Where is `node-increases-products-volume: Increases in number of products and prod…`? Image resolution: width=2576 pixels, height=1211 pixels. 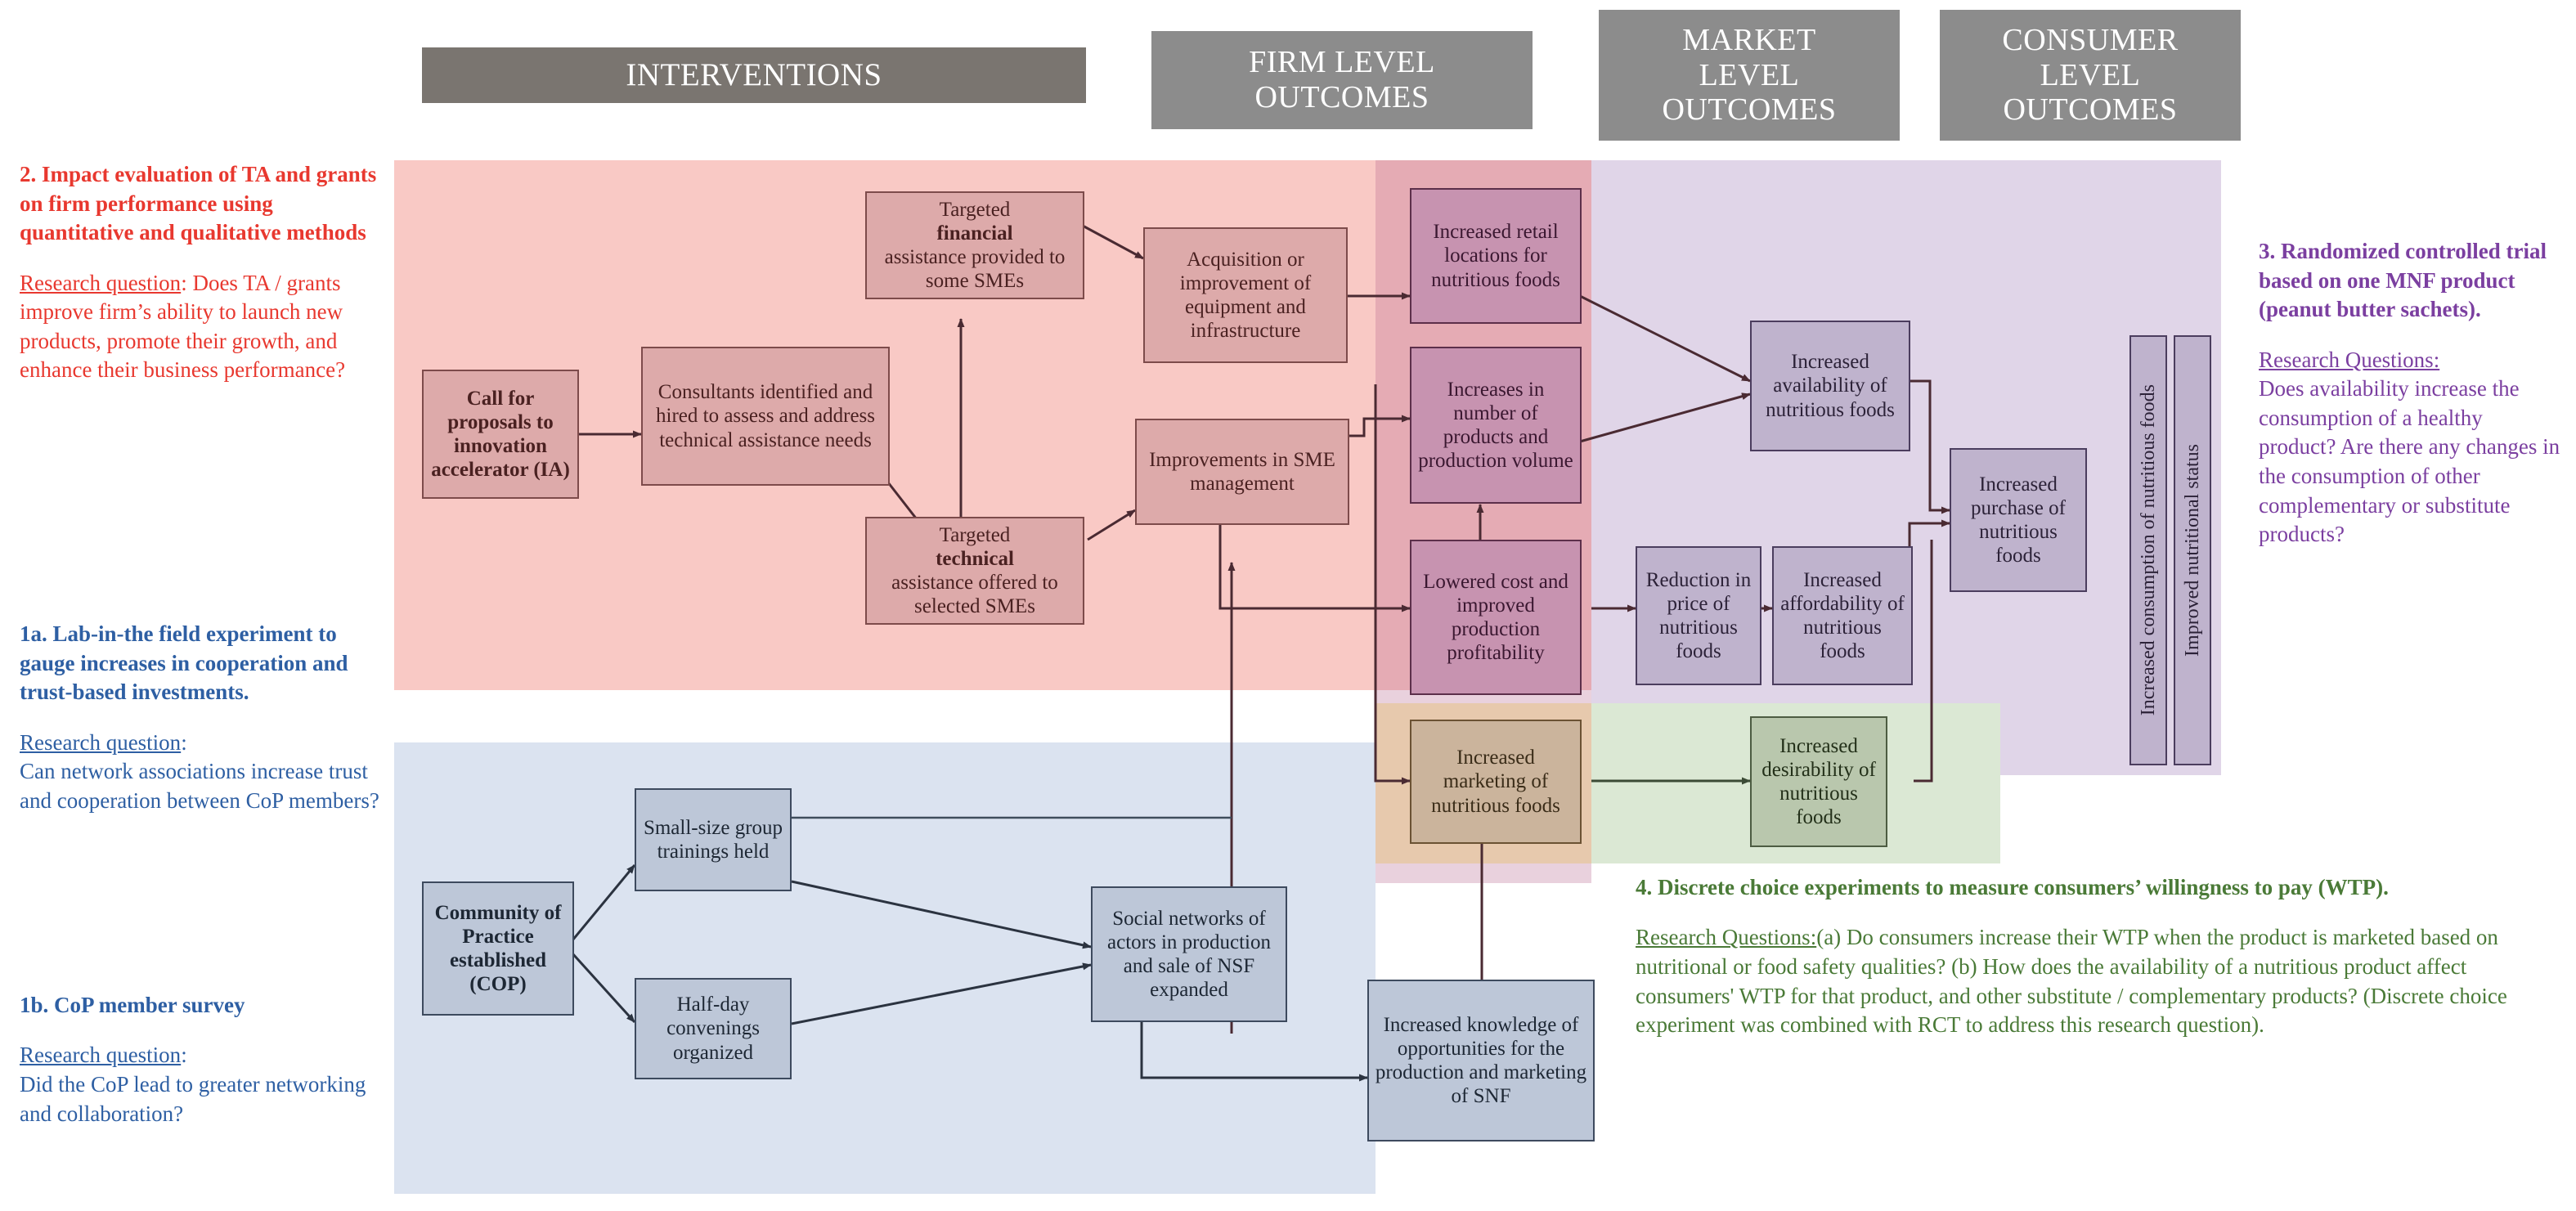
node-increases-products-volume: Increases in number of products and prod… is located at coordinates (1496, 425).